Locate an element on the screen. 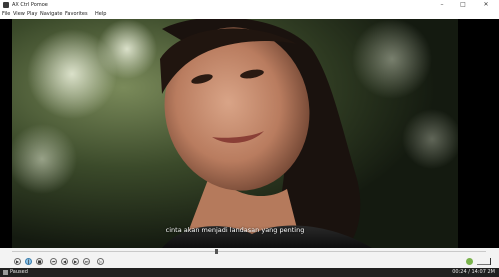  rewind-icon: ◀ is located at coordinates (64, 261).